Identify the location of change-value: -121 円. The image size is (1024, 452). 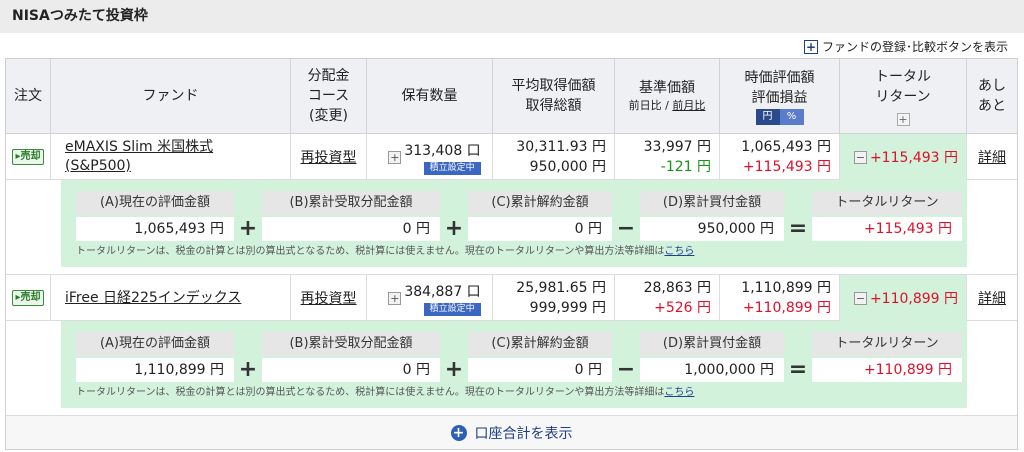
(685, 167).